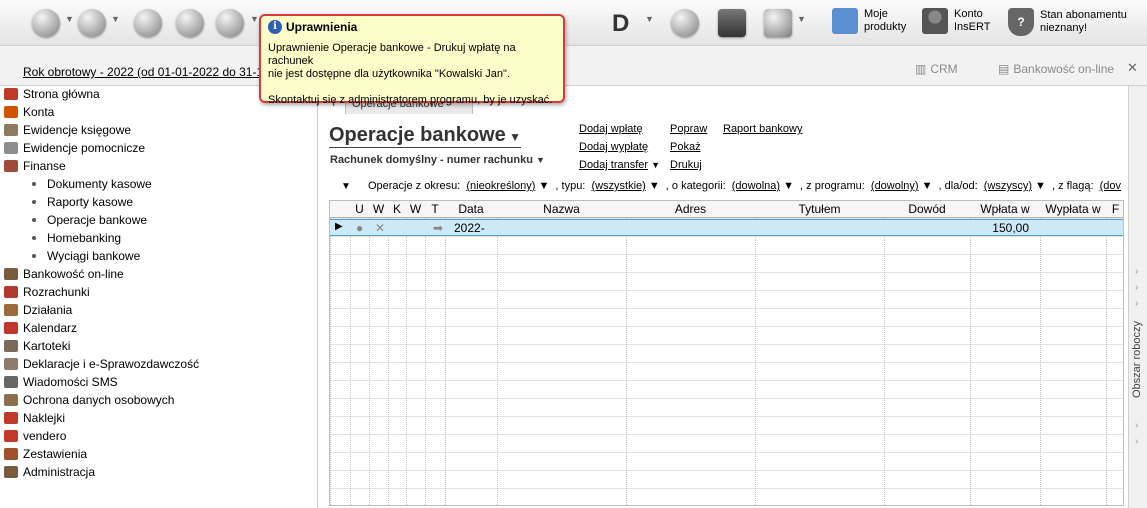 The image size is (1147, 508). I want to click on sidebar-item: Kalendarz, so click(40, 328).